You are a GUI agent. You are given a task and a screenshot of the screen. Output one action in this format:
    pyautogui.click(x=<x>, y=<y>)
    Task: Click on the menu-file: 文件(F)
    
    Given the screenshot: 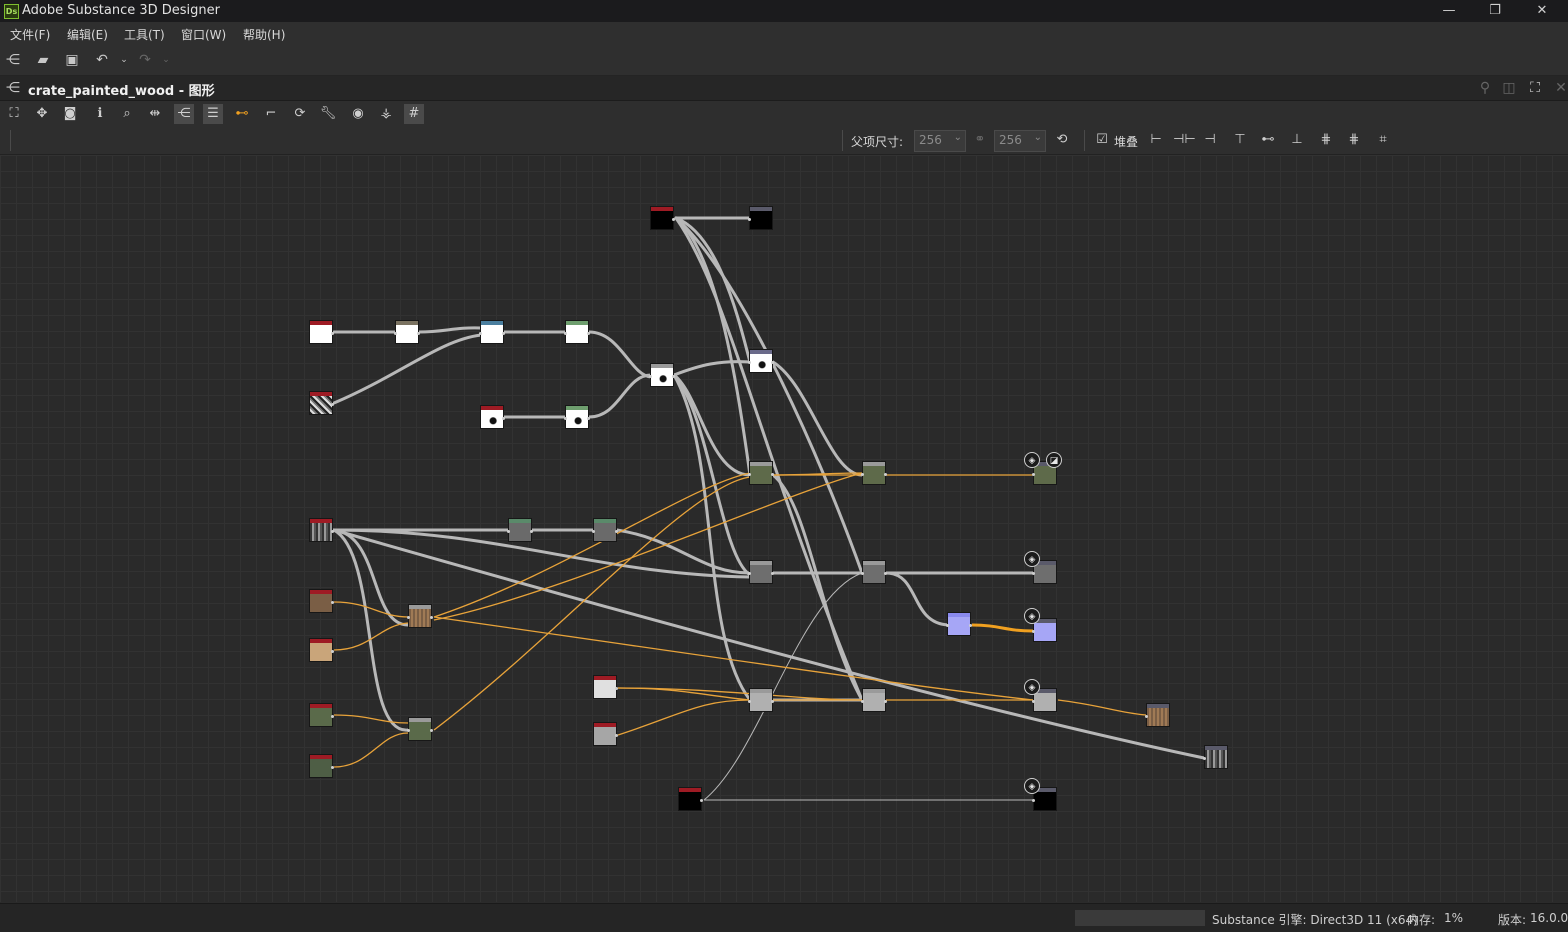 What is the action you would take?
    pyautogui.click(x=30, y=34)
    